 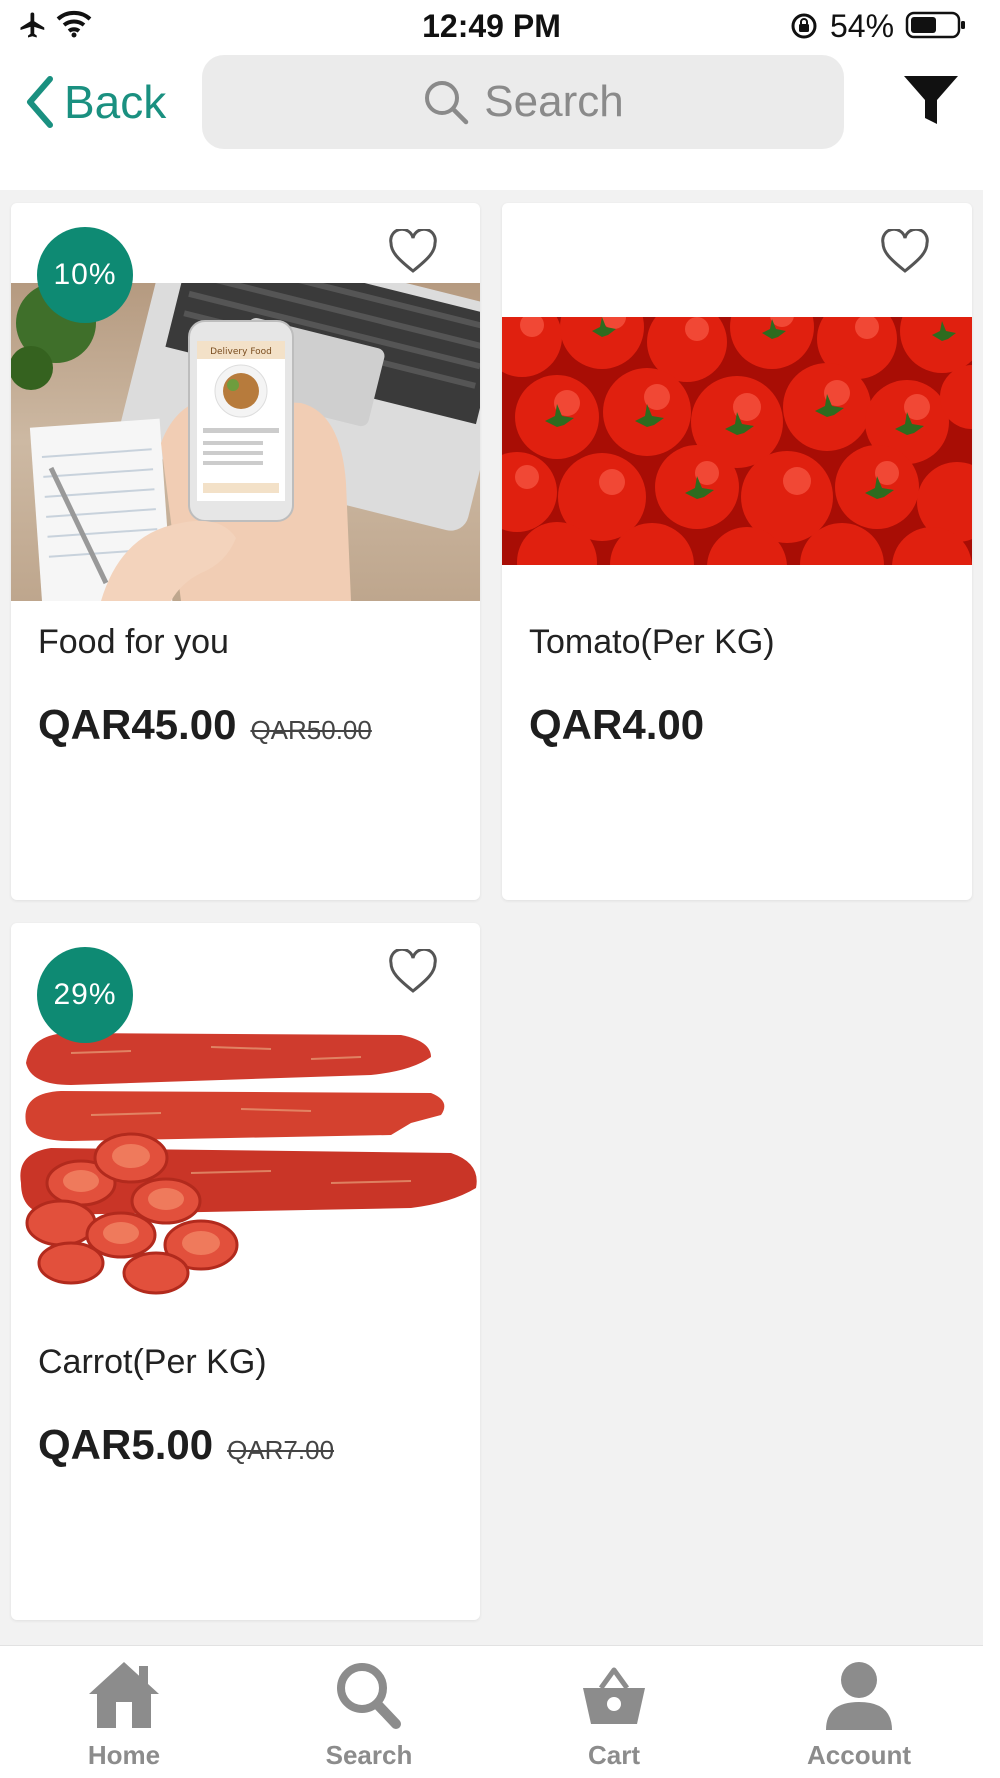 I want to click on back-button: Back, so click(x=95, y=102).